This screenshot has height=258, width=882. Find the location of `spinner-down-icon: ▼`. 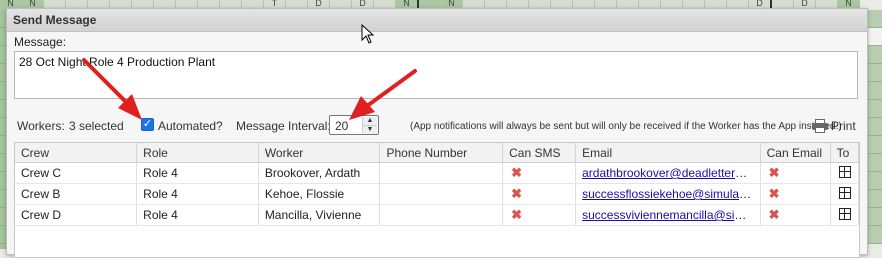

spinner-down-icon: ▼ is located at coordinates (370, 130).